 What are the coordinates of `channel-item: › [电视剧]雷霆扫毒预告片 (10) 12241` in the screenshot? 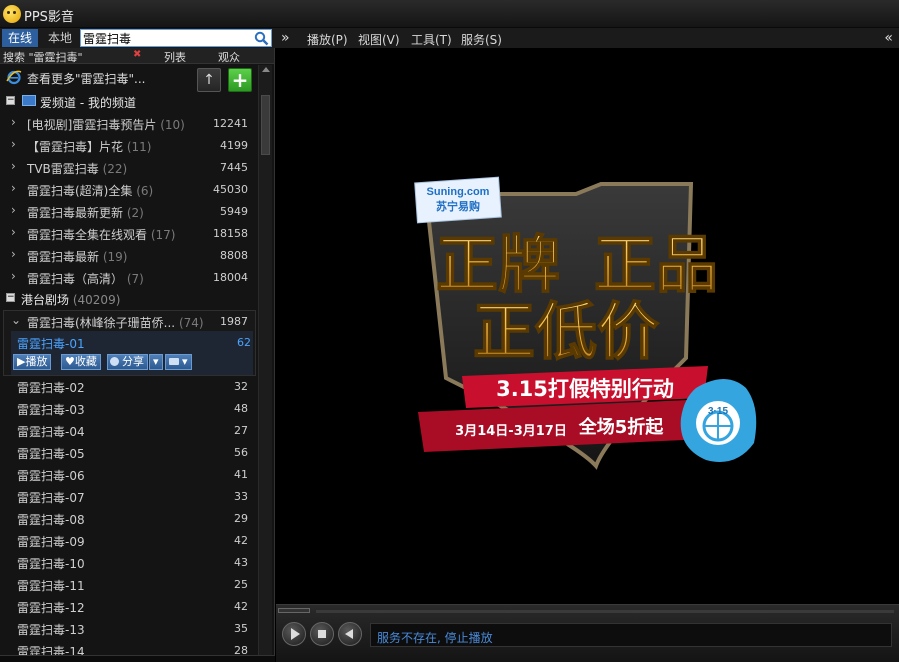 It's located at (129, 123).